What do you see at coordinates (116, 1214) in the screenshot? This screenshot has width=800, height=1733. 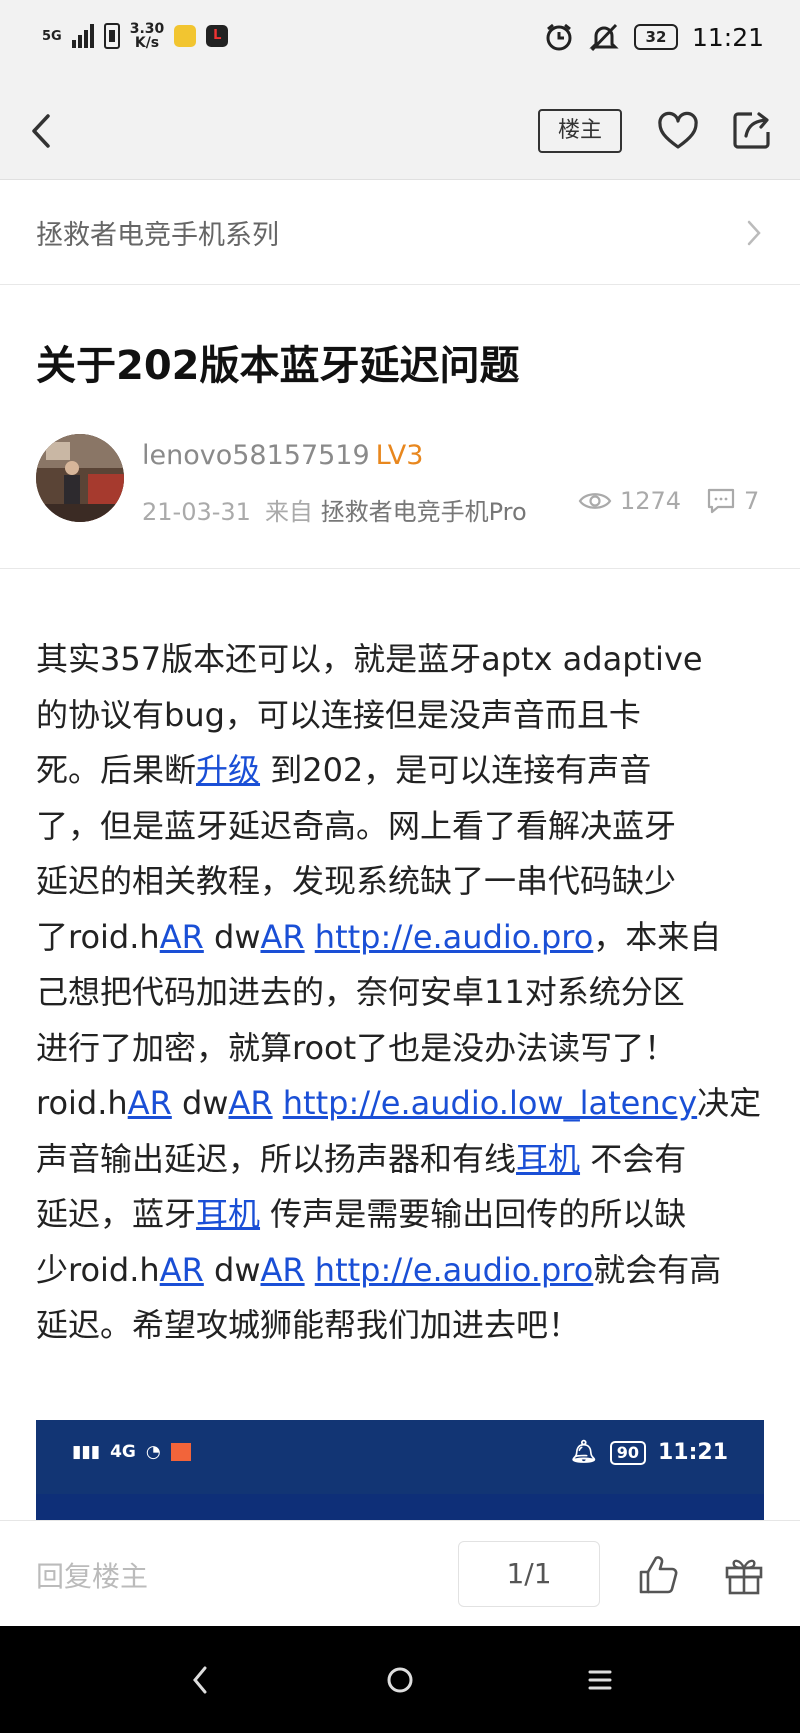 I see `body-text: 延迟，蓝牙` at bounding box center [116, 1214].